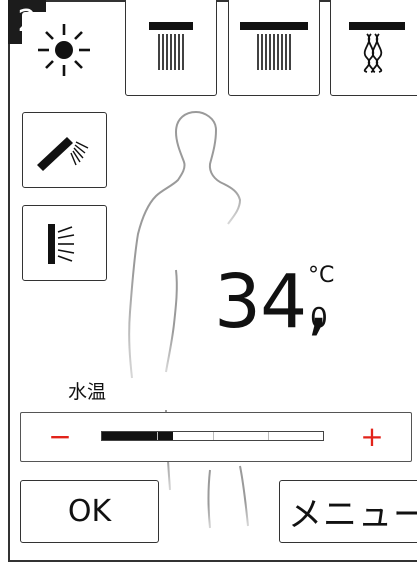 Image resolution: width=417 pixels, height=570 pixels. I want to click on waterfall-shower-button, so click(373, 48).